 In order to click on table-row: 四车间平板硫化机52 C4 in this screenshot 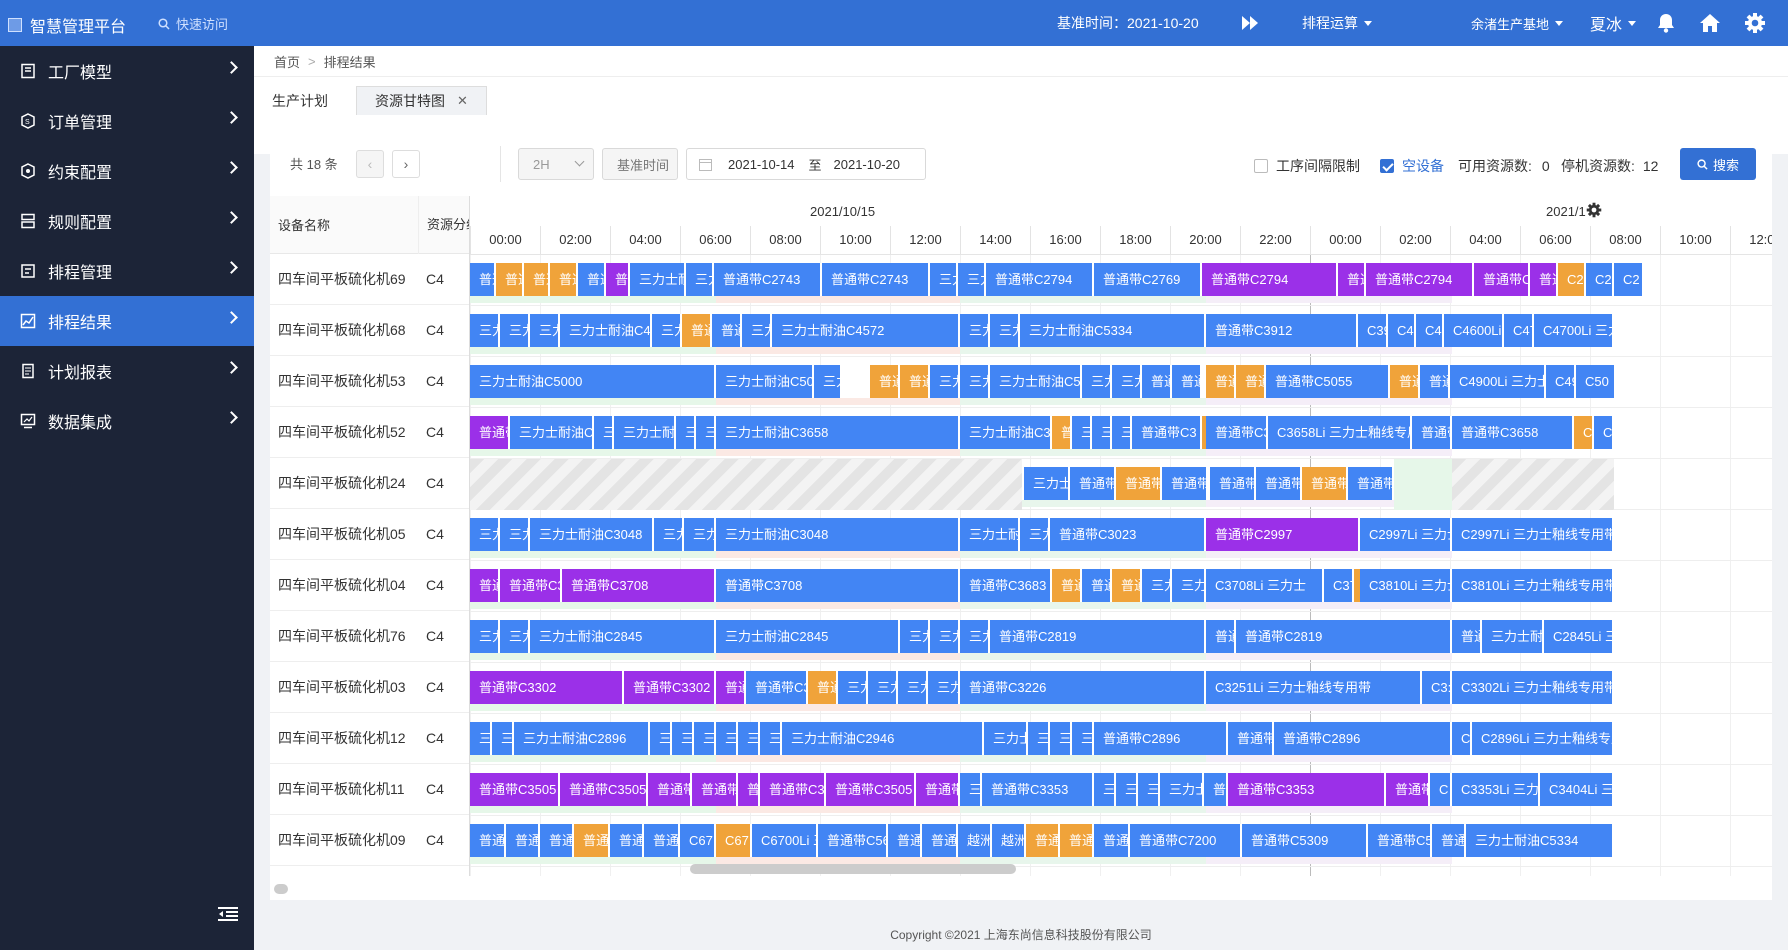, I will do `click(370, 432)`.